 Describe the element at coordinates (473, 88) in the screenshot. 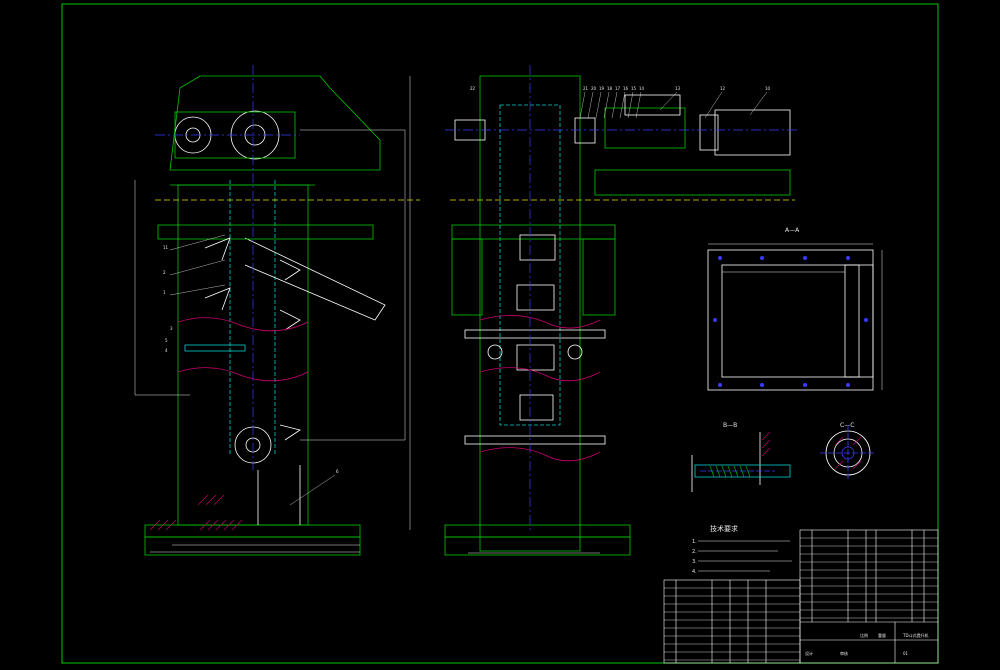

I see `callout-22: 22` at that location.